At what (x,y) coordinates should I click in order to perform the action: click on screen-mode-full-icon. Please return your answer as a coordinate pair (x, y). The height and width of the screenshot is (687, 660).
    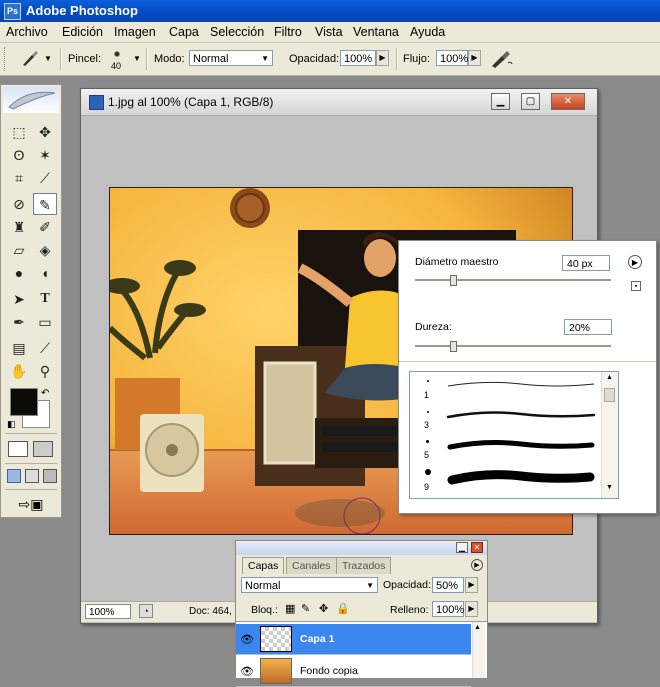
    Looking at the image, I should click on (50, 476).